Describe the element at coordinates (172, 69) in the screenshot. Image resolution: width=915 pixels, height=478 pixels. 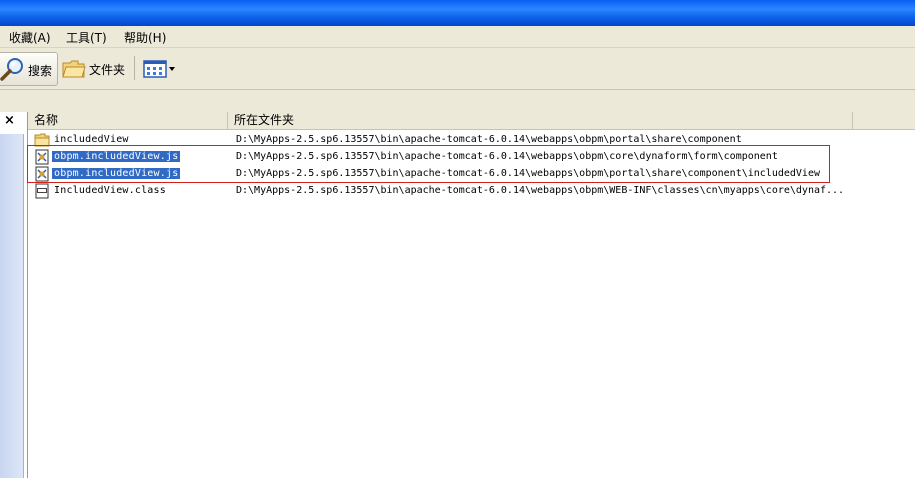
I see `dropdown-arrow-icon` at that location.